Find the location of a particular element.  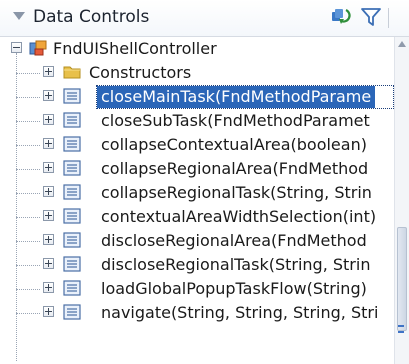

tree-item-method: discloseRegionalTask(String, Strin is located at coordinates (197, 265).